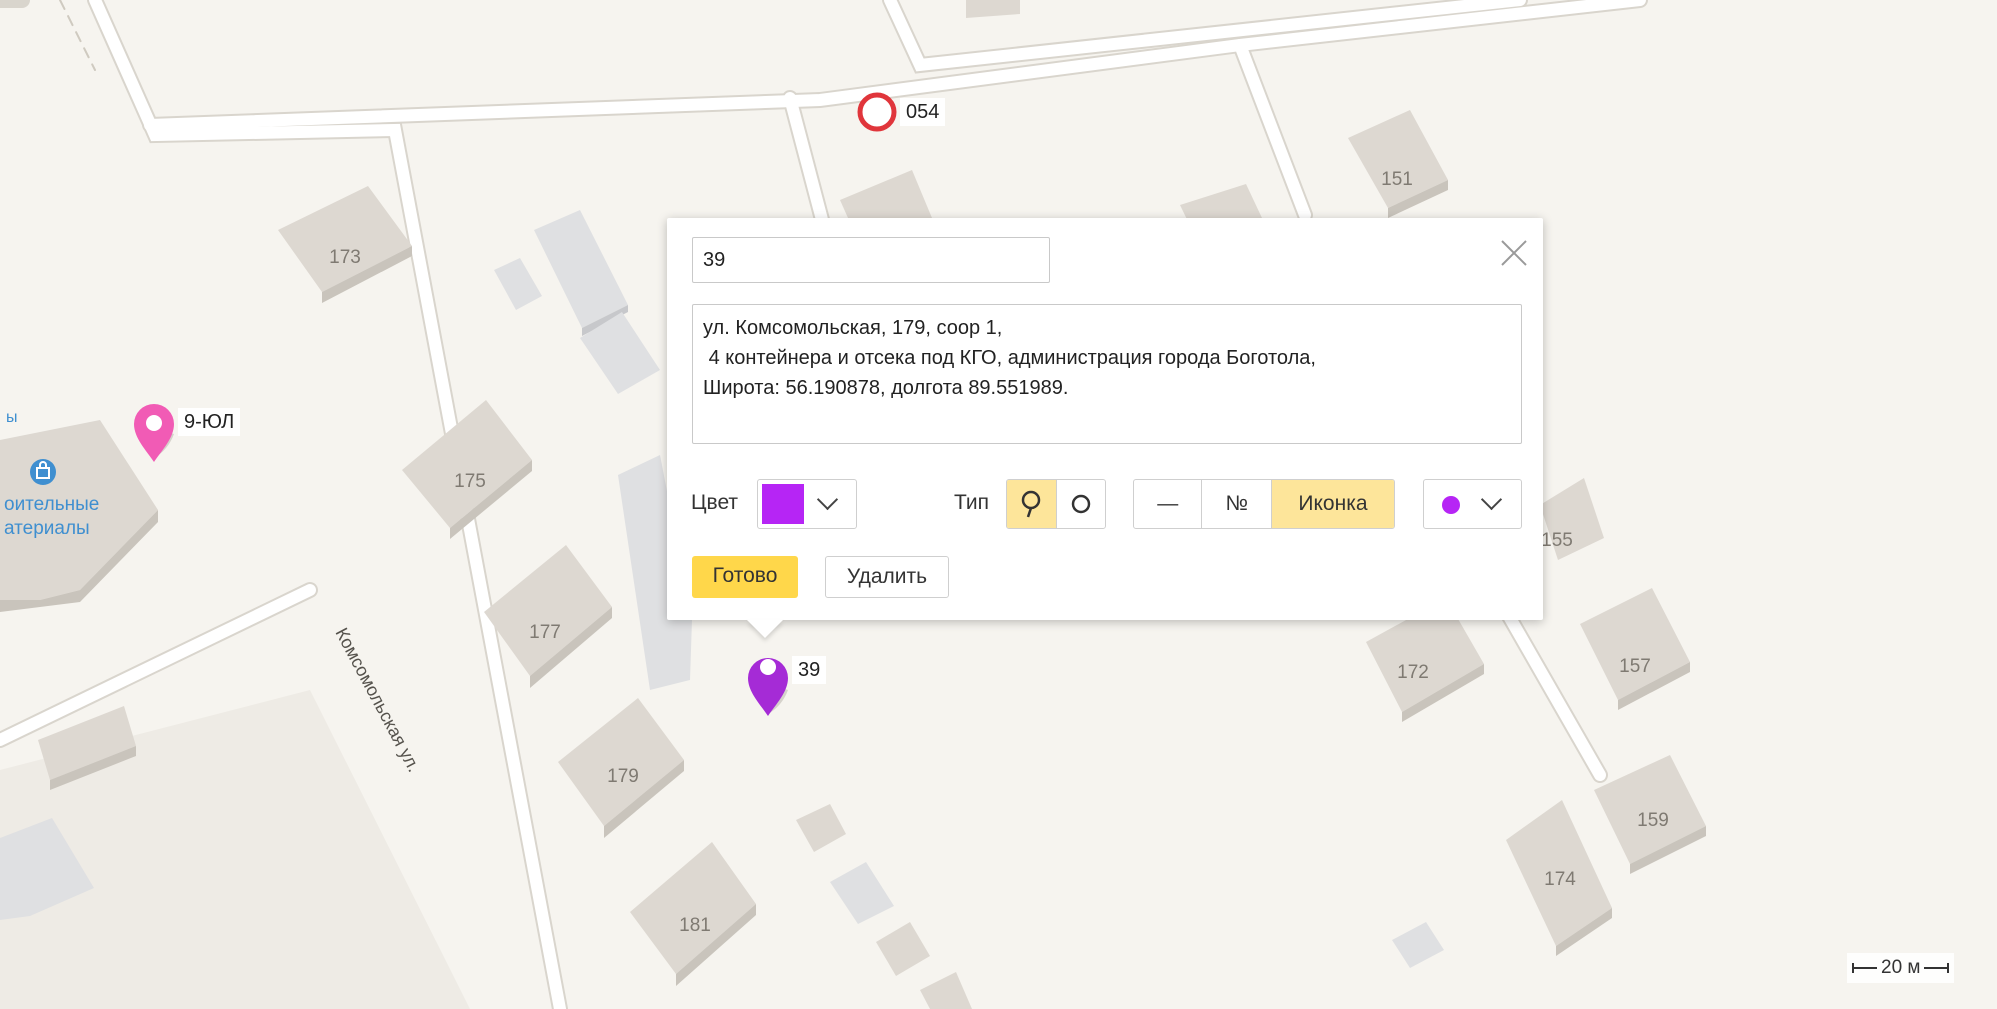 Image resolution: width=1997 pixels, height=1009 pixels. What do you see at coordinates (1235, 504) in the screenshot?
I see `caption-option-number: №` at bounding box center [1235, 504].